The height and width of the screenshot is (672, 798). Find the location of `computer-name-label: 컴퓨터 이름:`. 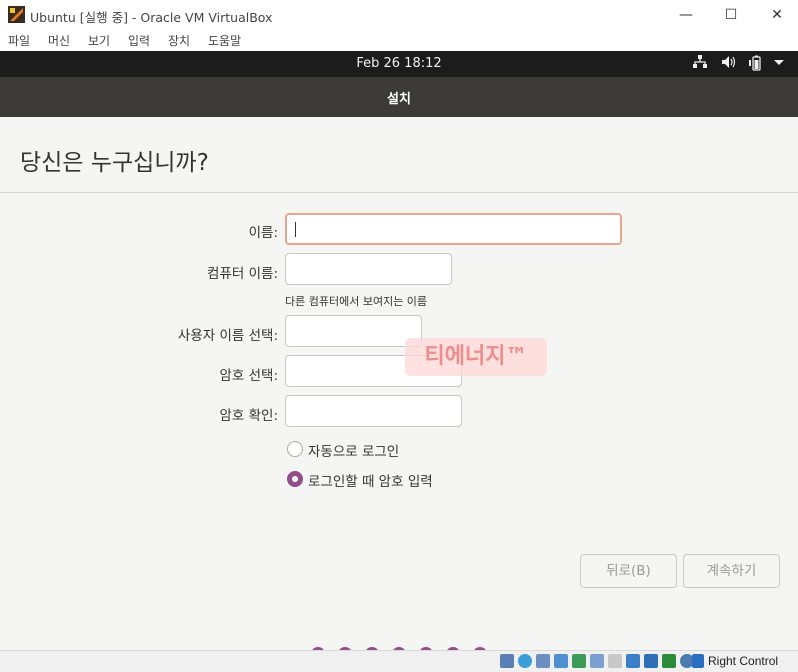

computer-name-label: 컴퓨터 이름: is located at coordinates (242, 274).